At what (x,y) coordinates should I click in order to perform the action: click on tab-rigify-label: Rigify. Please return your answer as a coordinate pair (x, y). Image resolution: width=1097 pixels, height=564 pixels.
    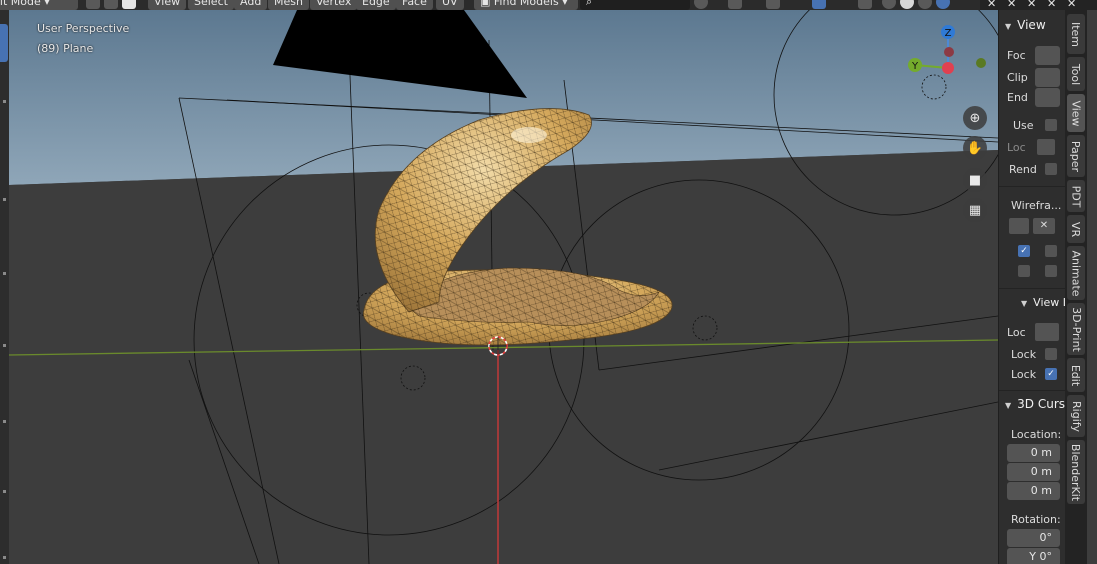
    Looking at the image, I should click on (1076, 416).